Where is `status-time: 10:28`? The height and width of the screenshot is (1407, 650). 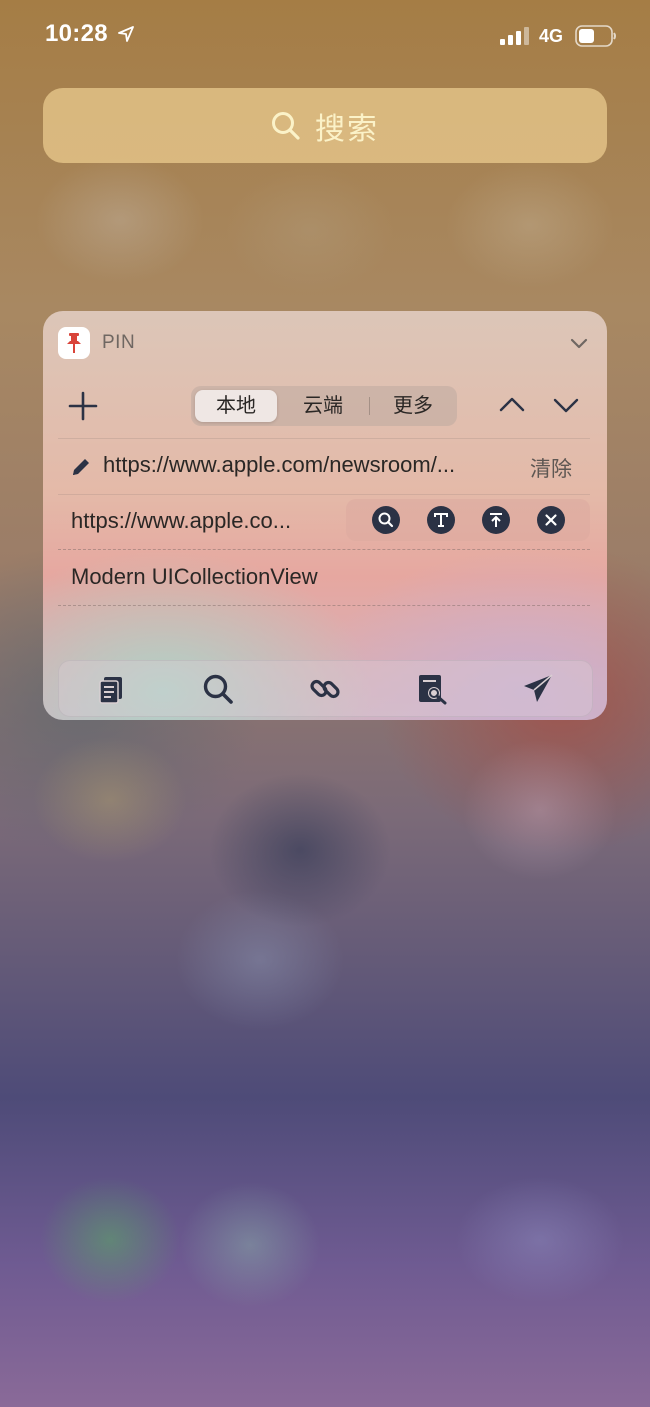 status-time: 10:28 is located at coordinates (76, 33).